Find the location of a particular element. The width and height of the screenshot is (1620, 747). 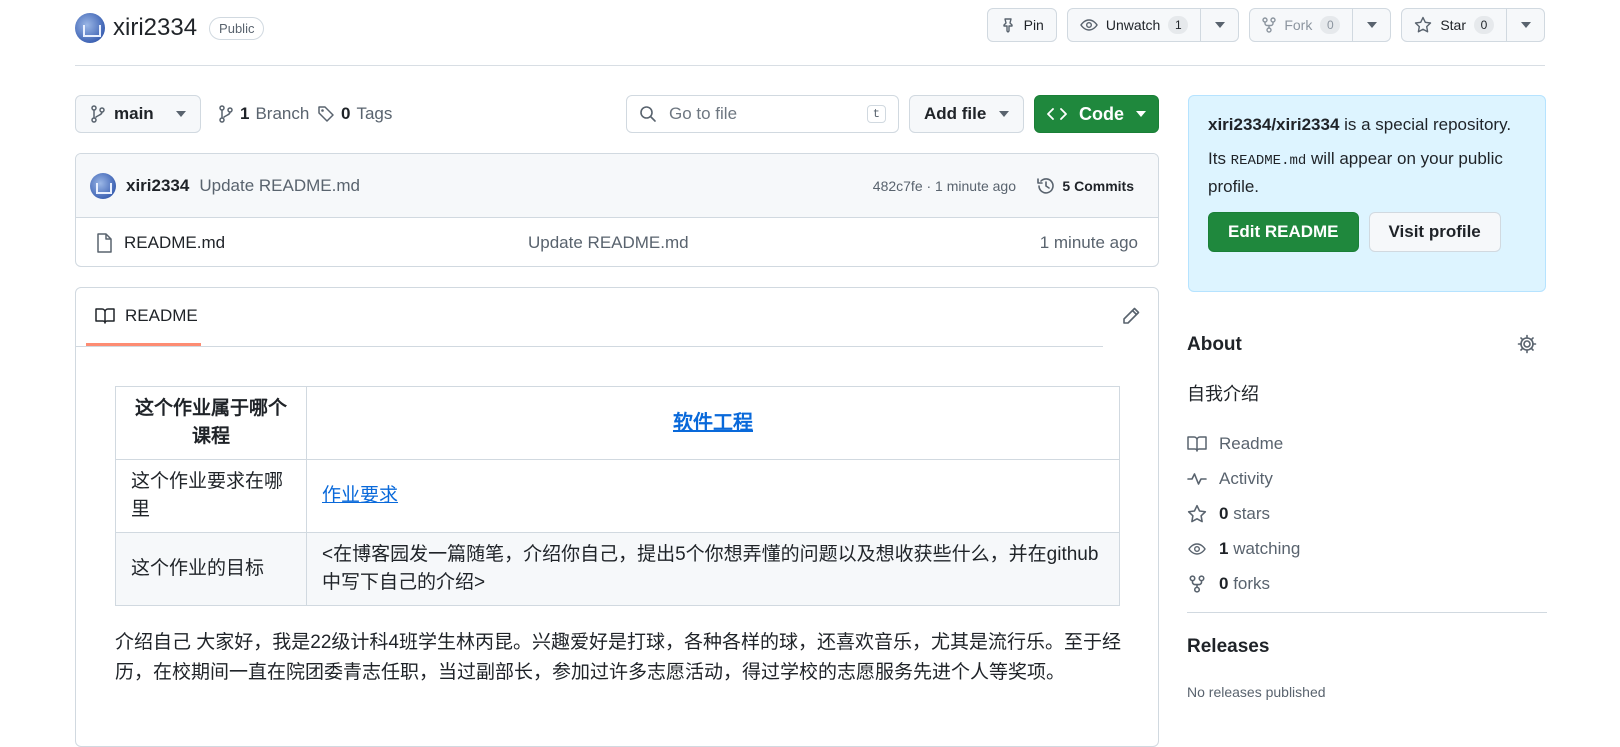

table-header-value: 软件工程 is located at coordinates (713, 423).